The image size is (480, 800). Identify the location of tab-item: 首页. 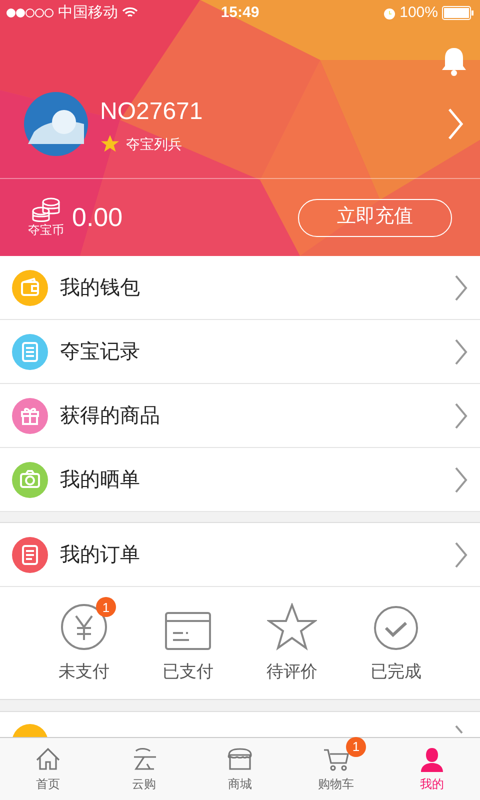
(48, 769).